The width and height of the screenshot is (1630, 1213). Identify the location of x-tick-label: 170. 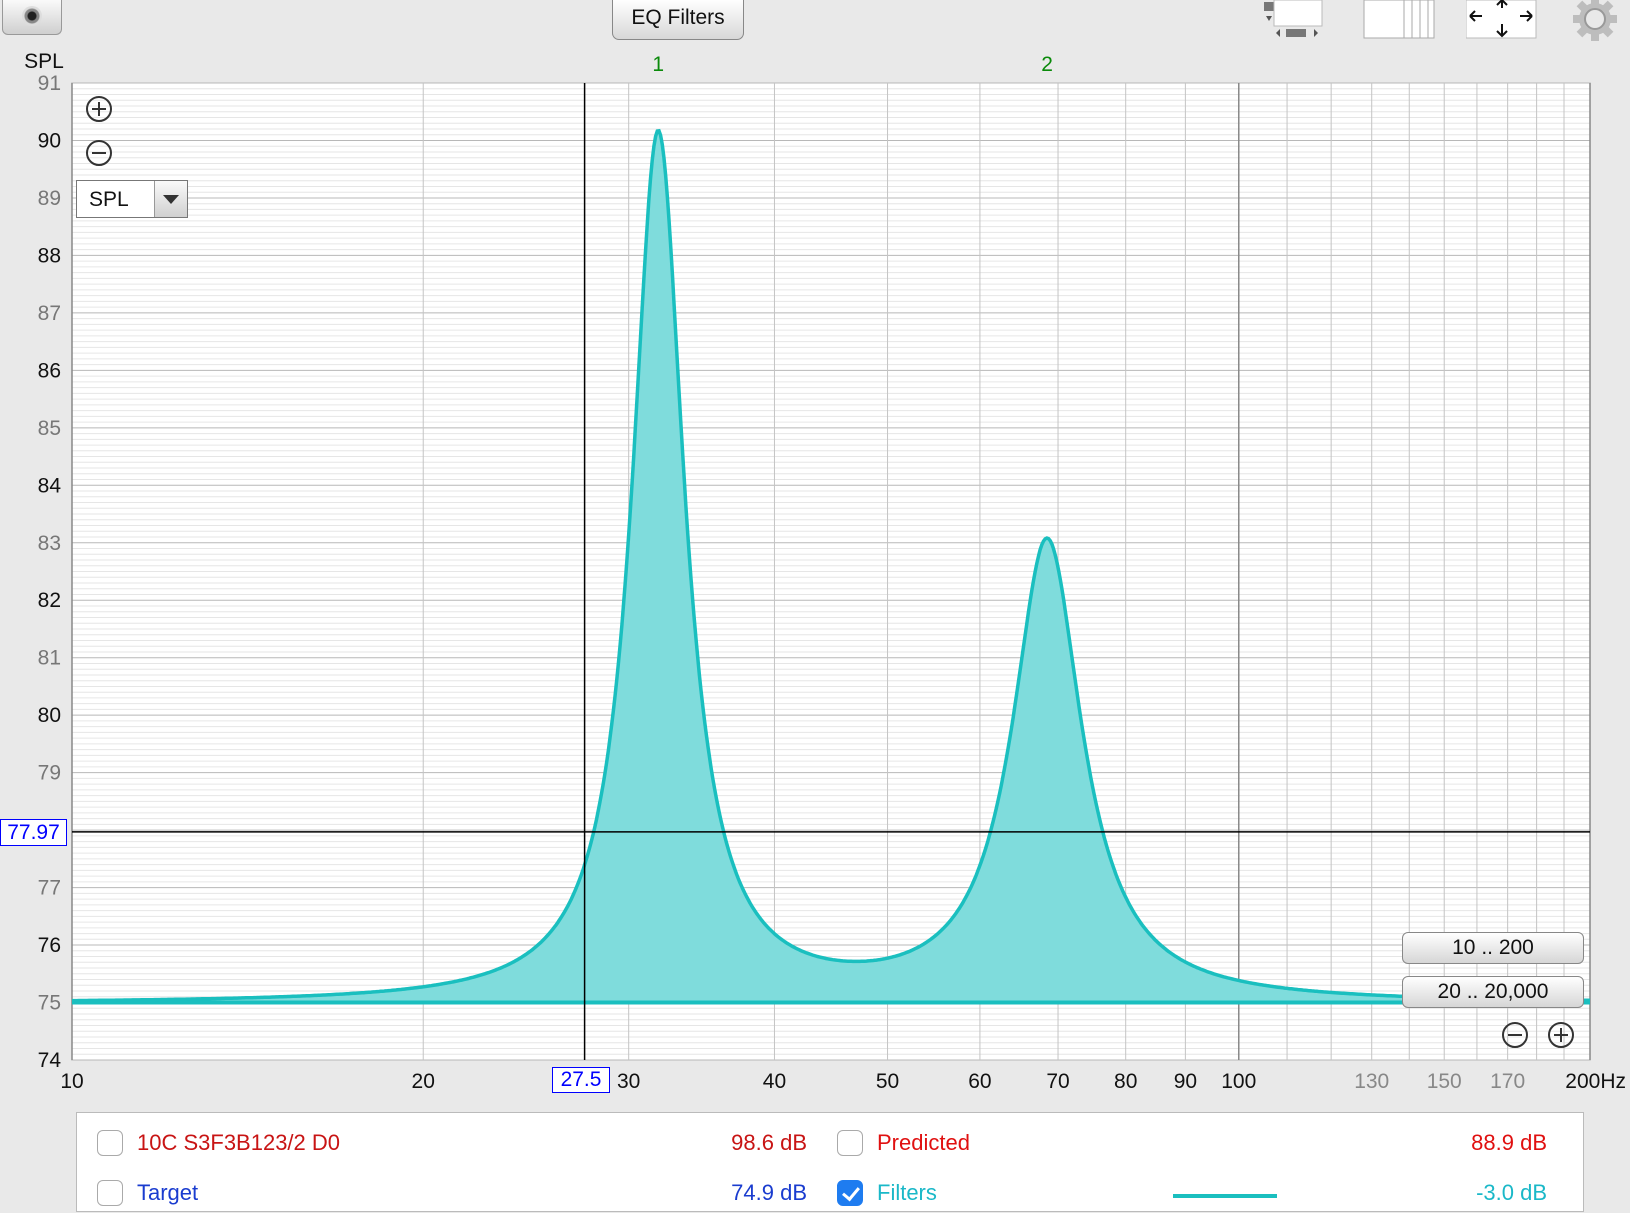
(1507, 1081).